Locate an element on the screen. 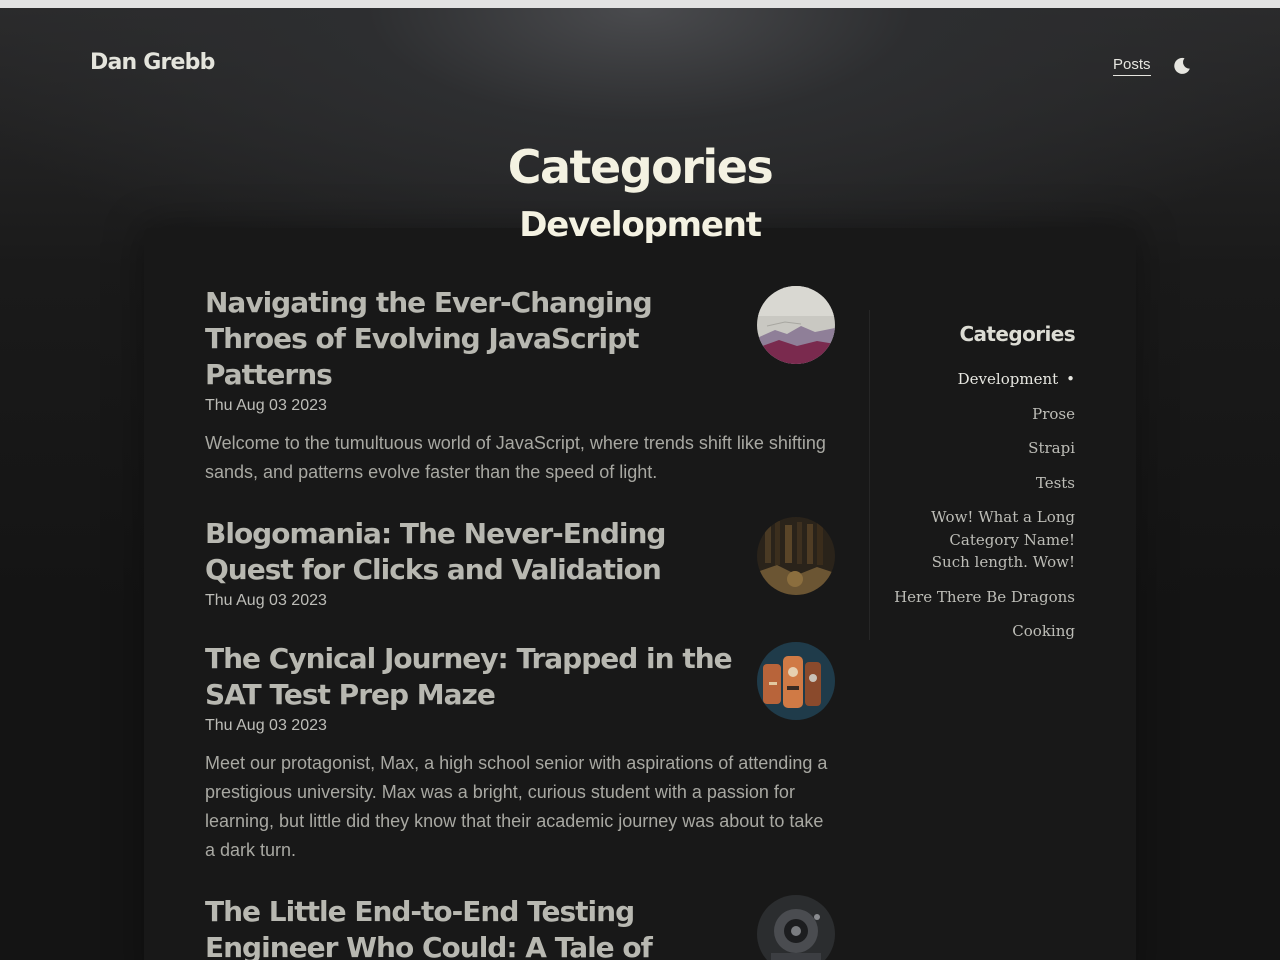 Image resolution: width=1280 pixels, height=960 pixels. active-indicator: • is located at coordinates (1070, 379).